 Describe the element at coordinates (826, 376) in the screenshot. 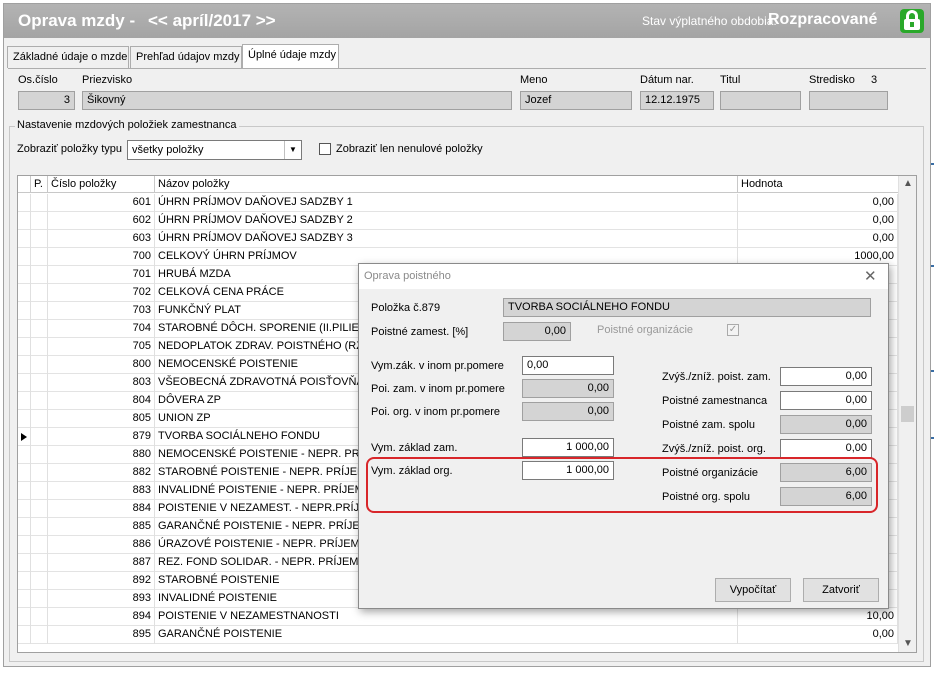

I see `zvys-zam-input: 0,00` at that location.